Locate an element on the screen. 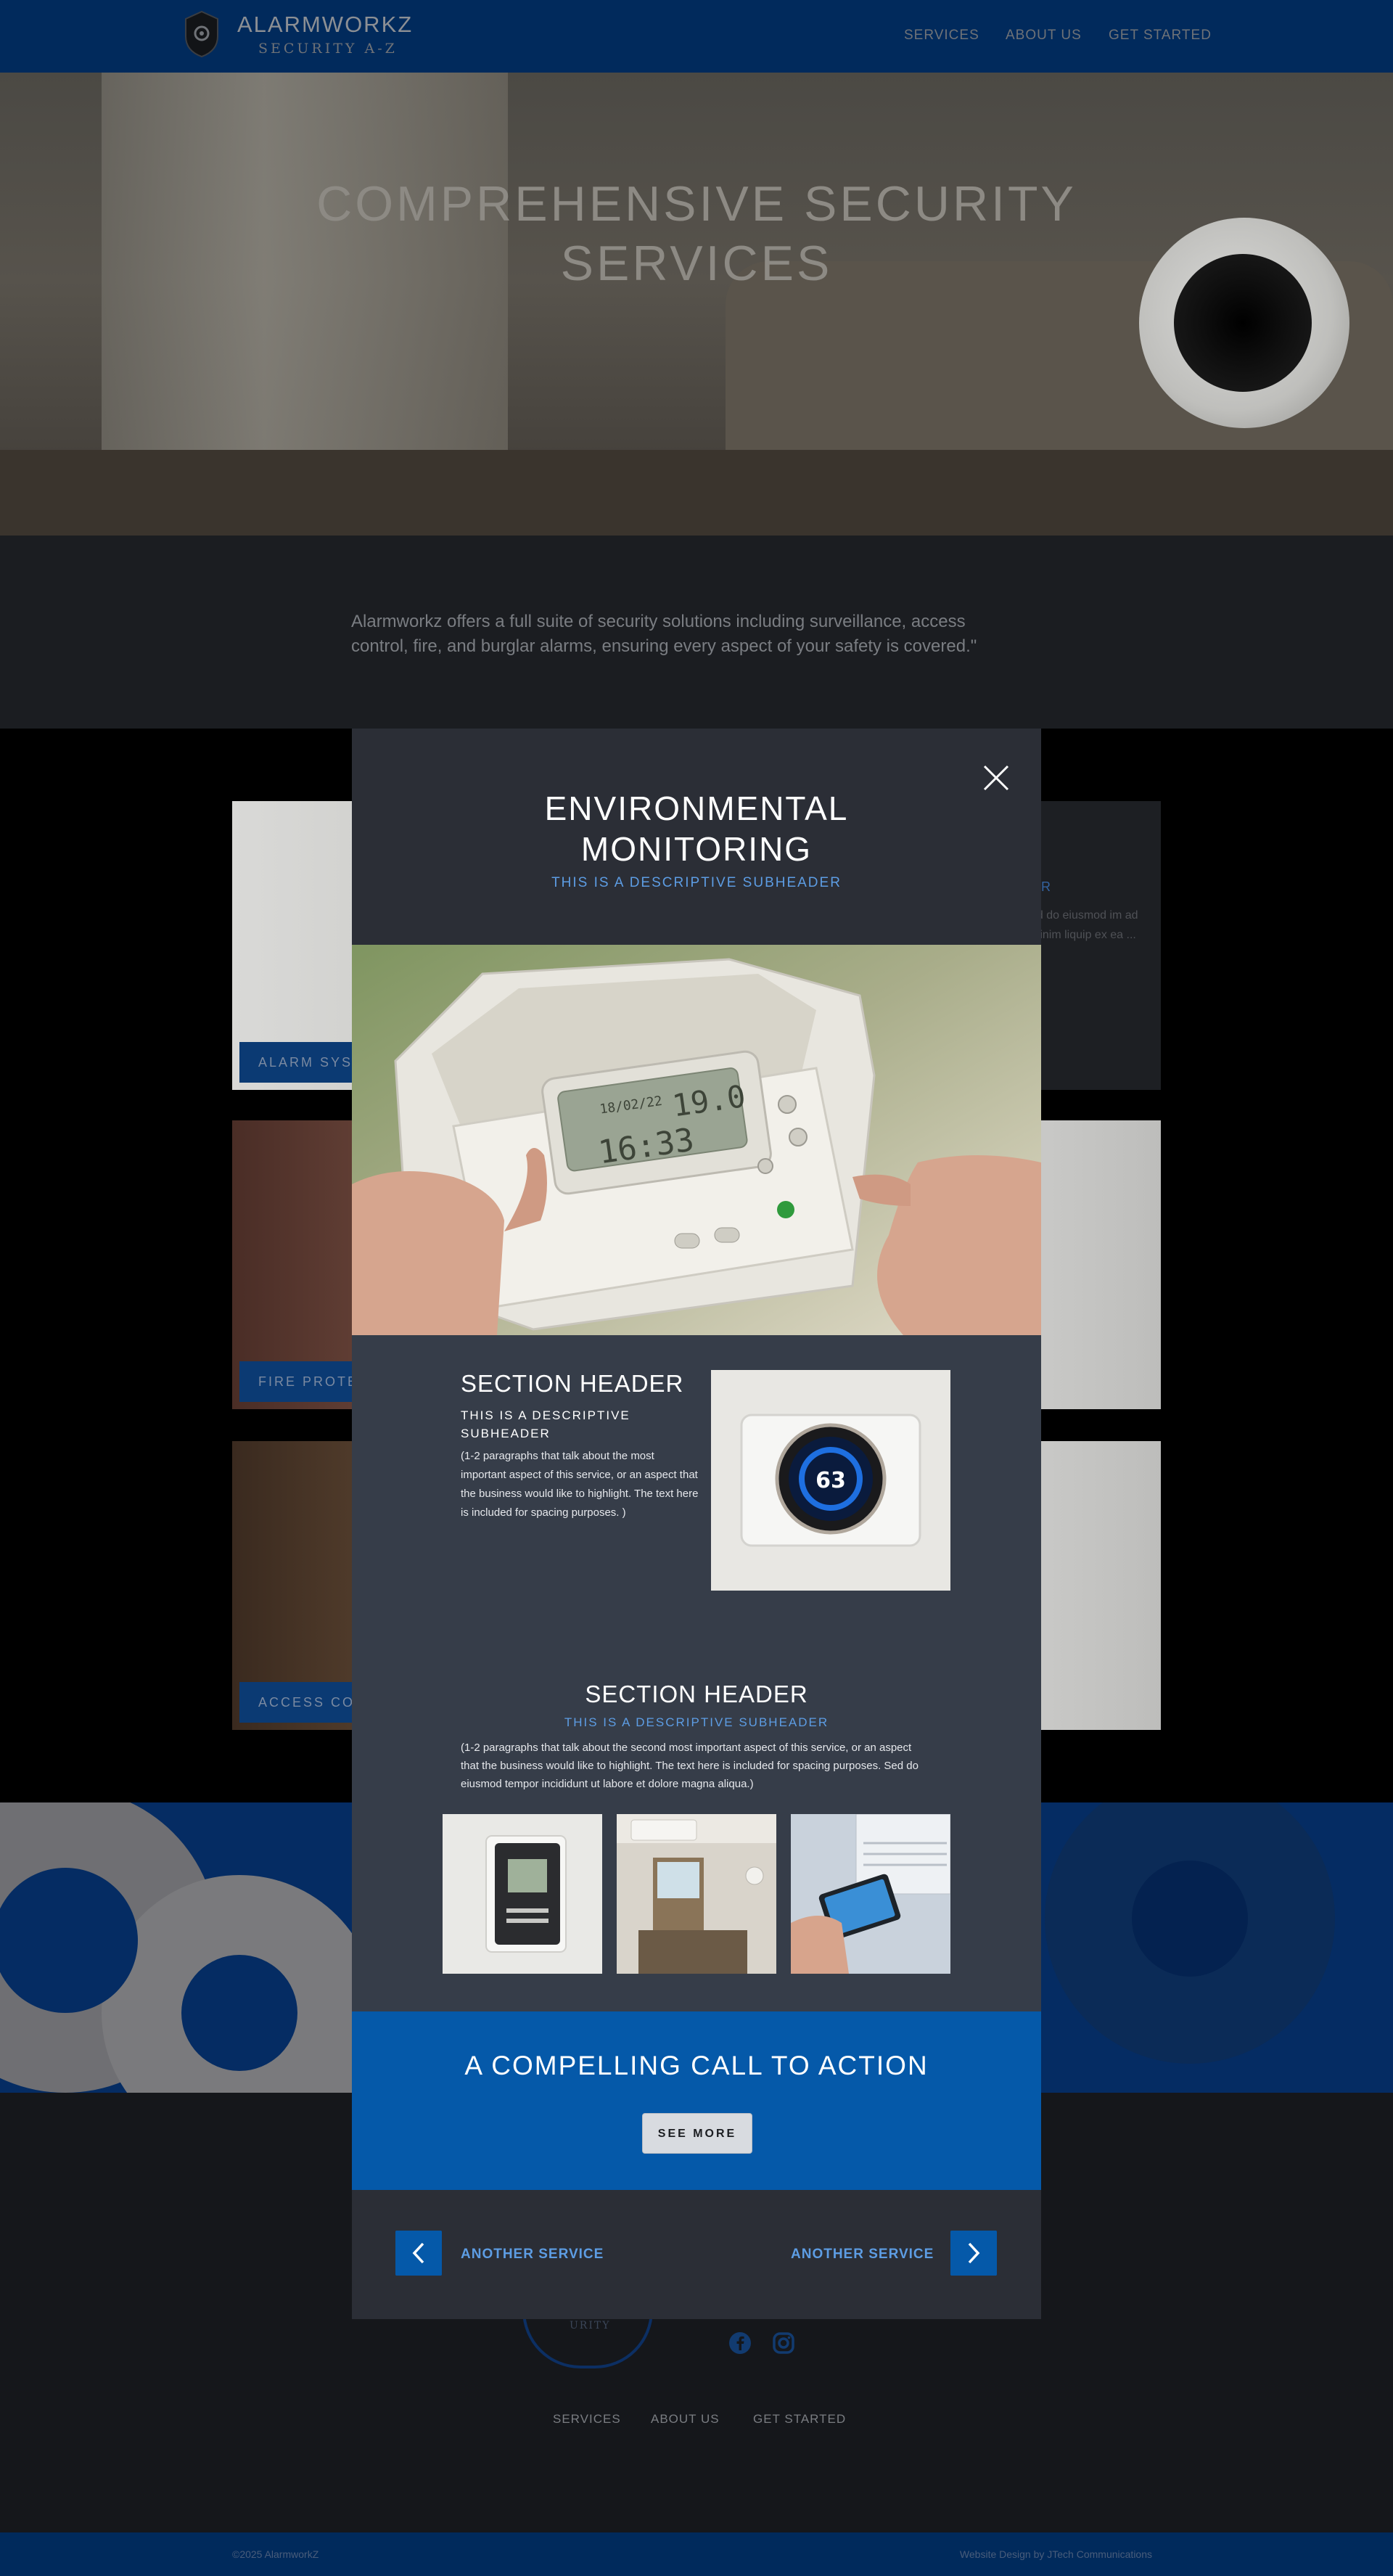 The height and width of the screenshot is (2576, 1393). modal-title: ENVIRONMENTAL MONITORING is located at coordinates (696, 828).